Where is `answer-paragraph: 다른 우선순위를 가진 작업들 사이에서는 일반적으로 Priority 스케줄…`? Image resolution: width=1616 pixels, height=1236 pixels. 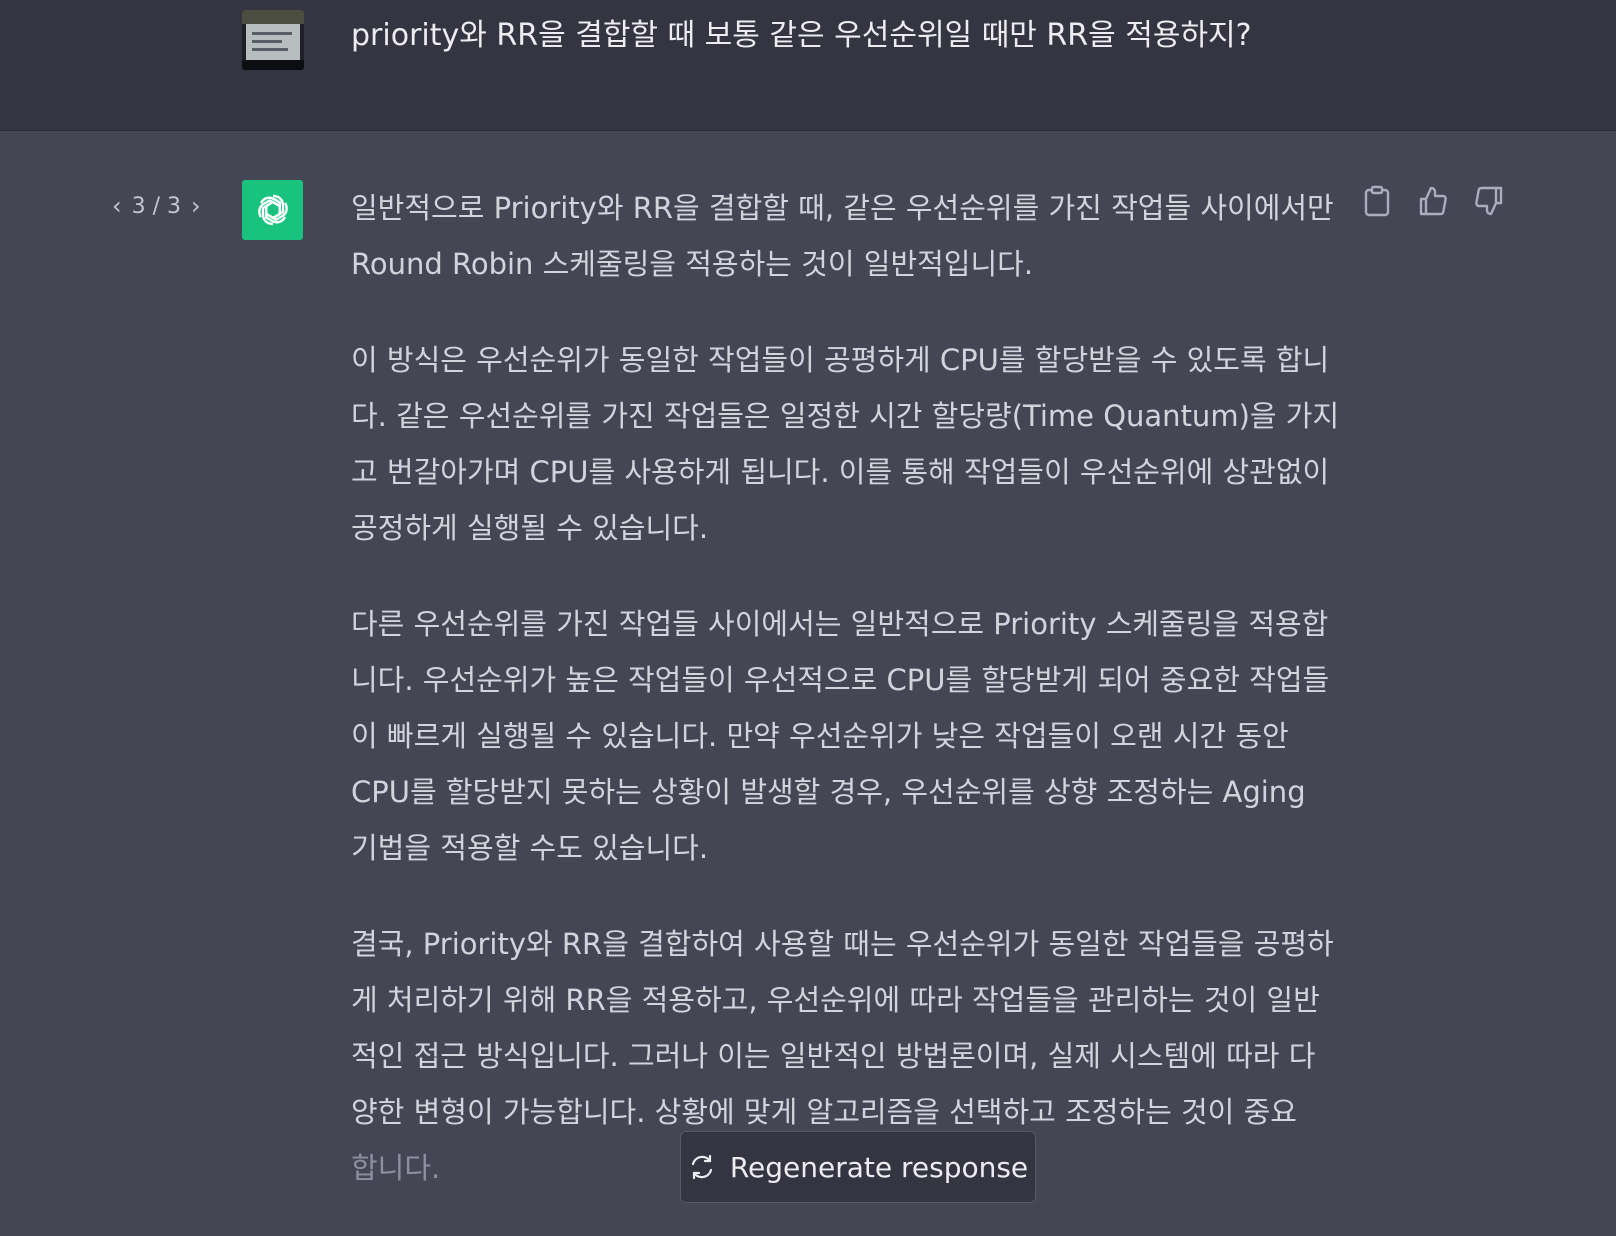 answer-paragraph: 다른 우선순위를 가진 작업들 사이에서는 일반적으로 Priority 스케줄… is located at coordinates (840, 736).